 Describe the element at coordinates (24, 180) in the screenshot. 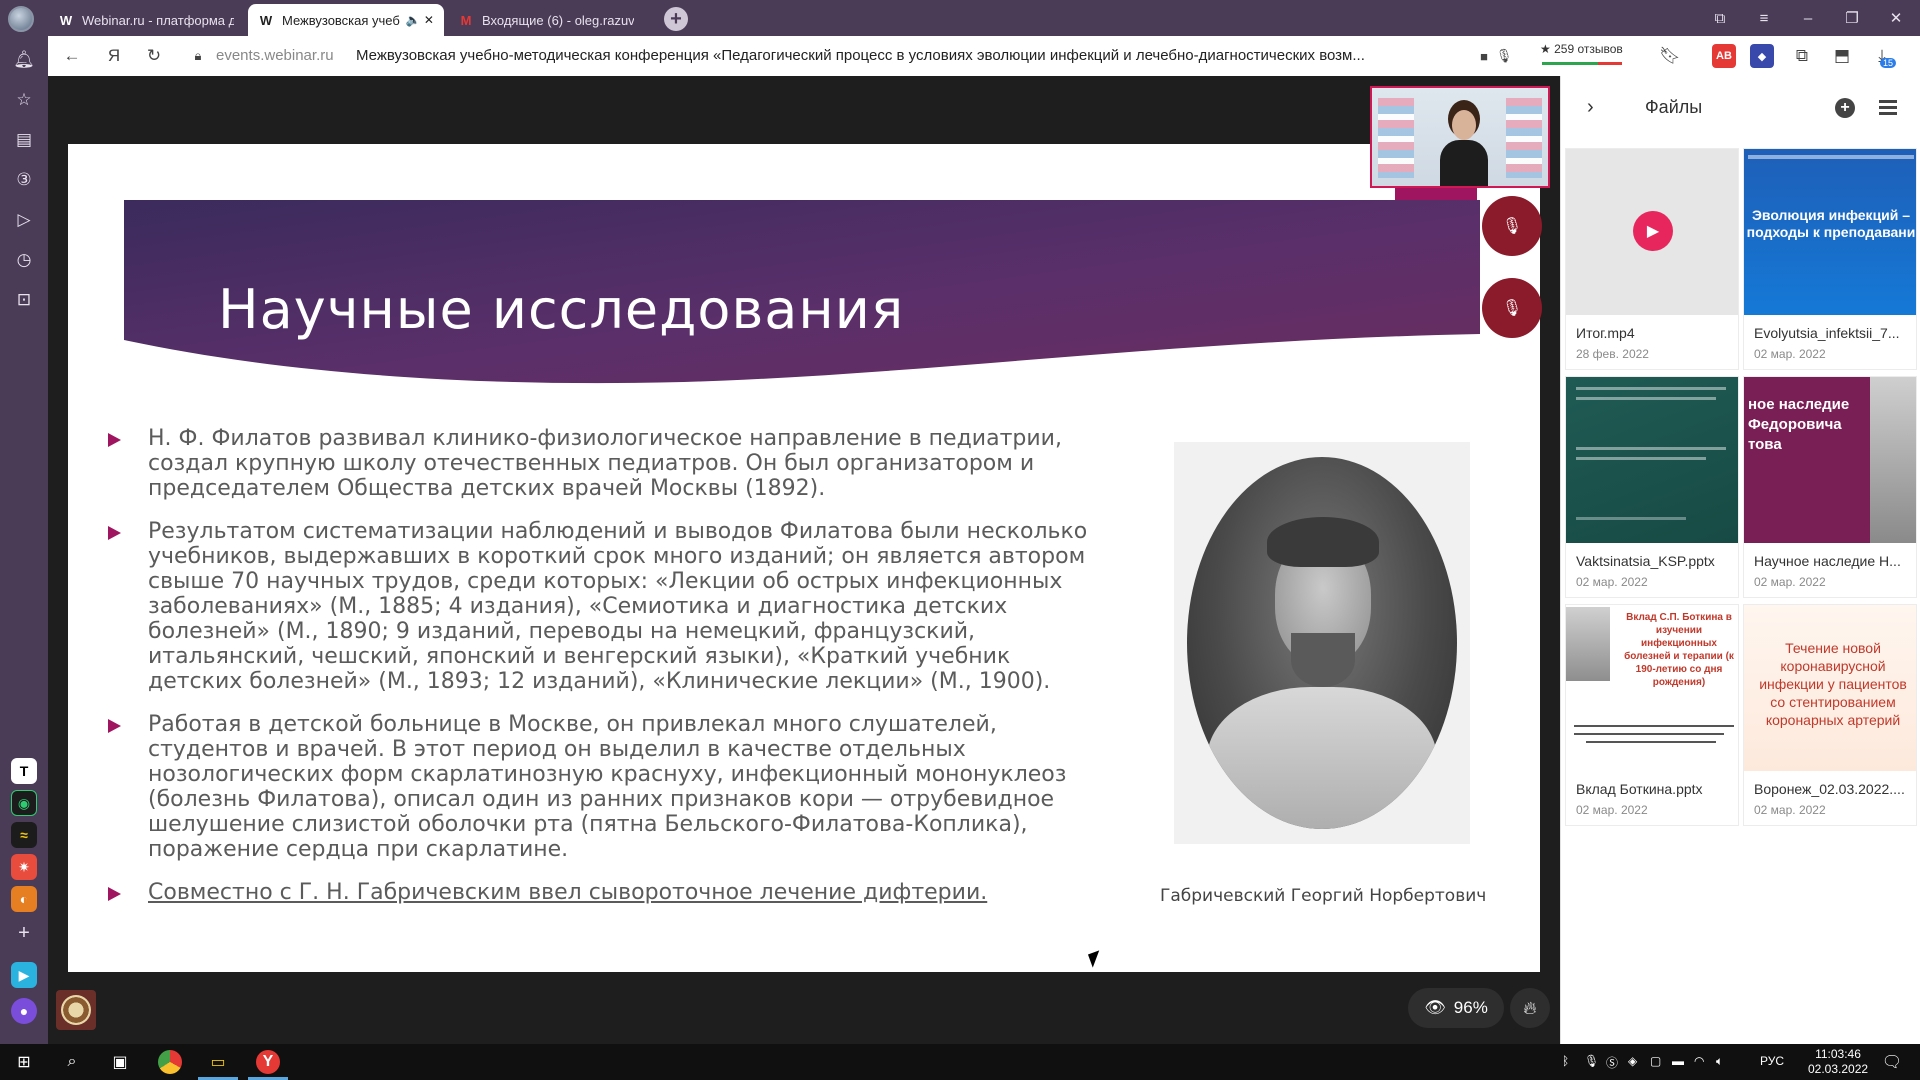

I see `number-3-icon: ③` at that location.